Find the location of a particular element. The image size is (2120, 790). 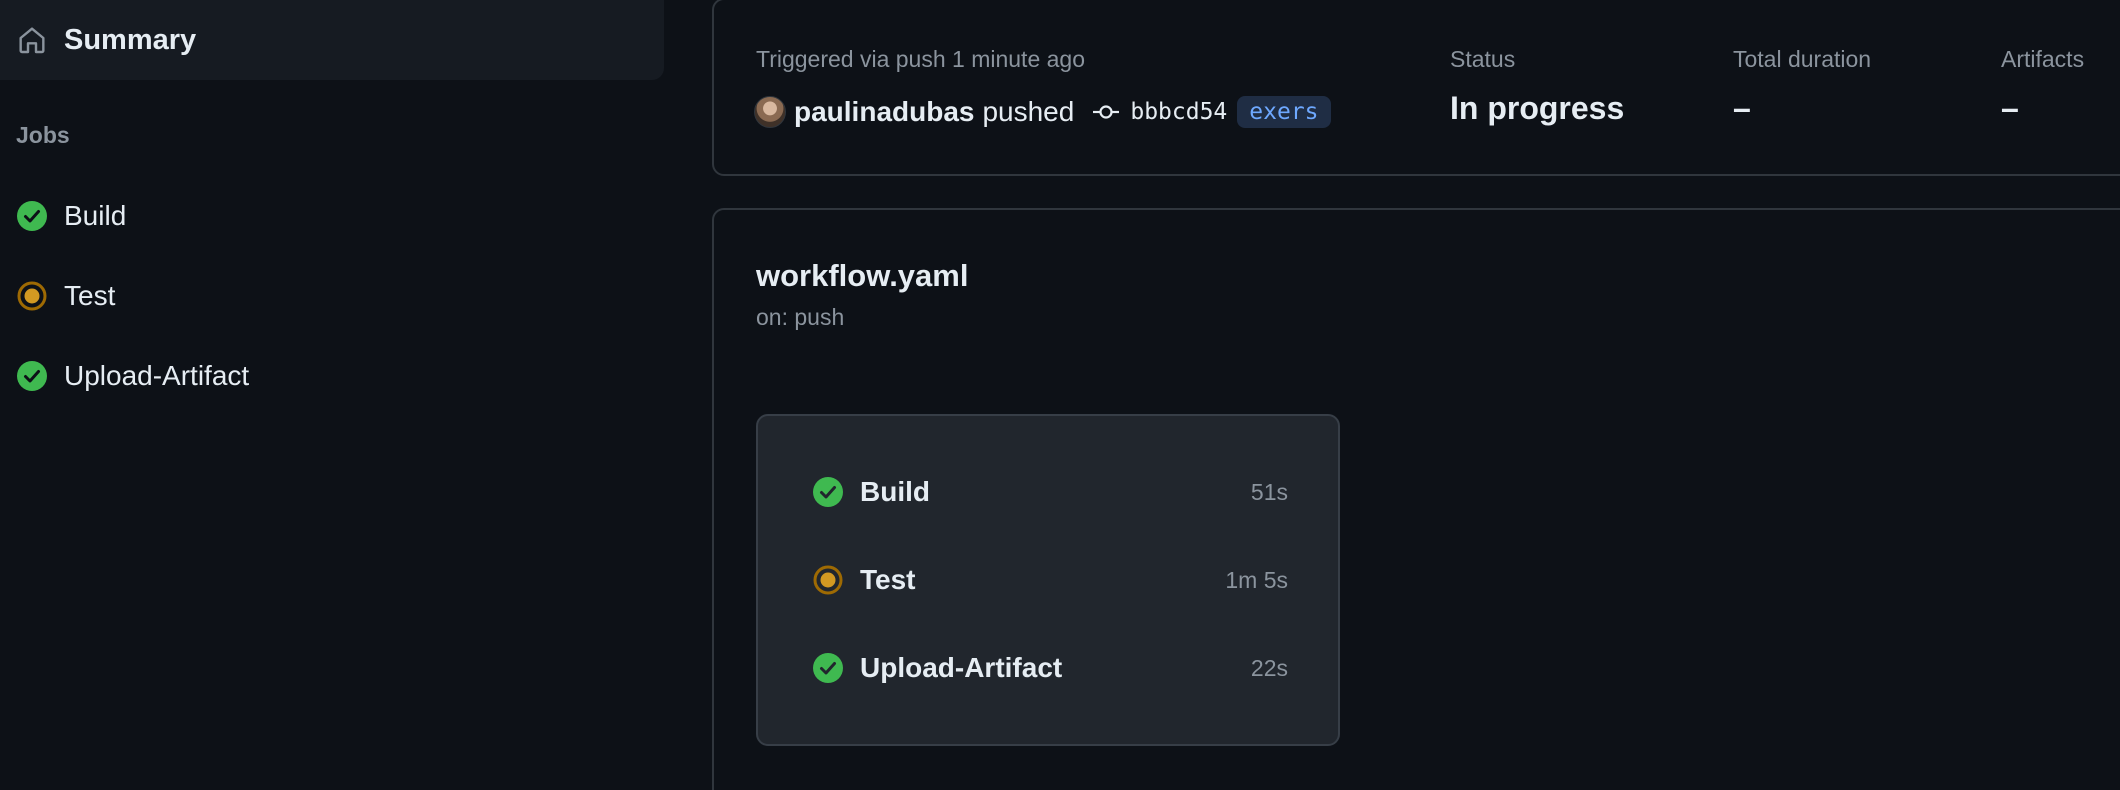

sidebar-item-label: Summary is located at coordinates (130, 39).